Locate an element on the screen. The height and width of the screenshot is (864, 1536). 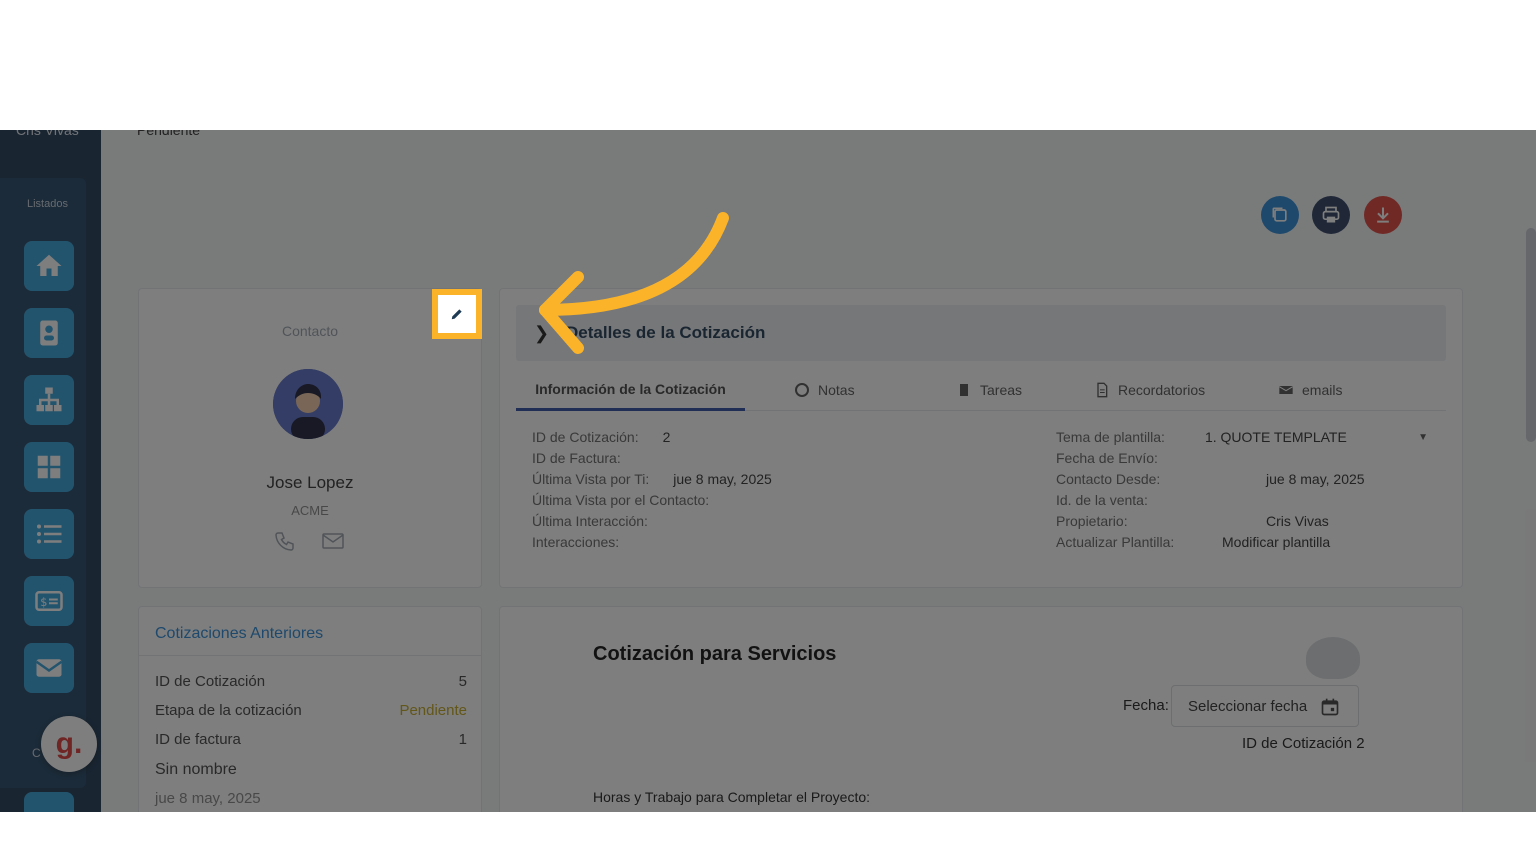
tab-notes: Notas is located at coordinates (824, 390).